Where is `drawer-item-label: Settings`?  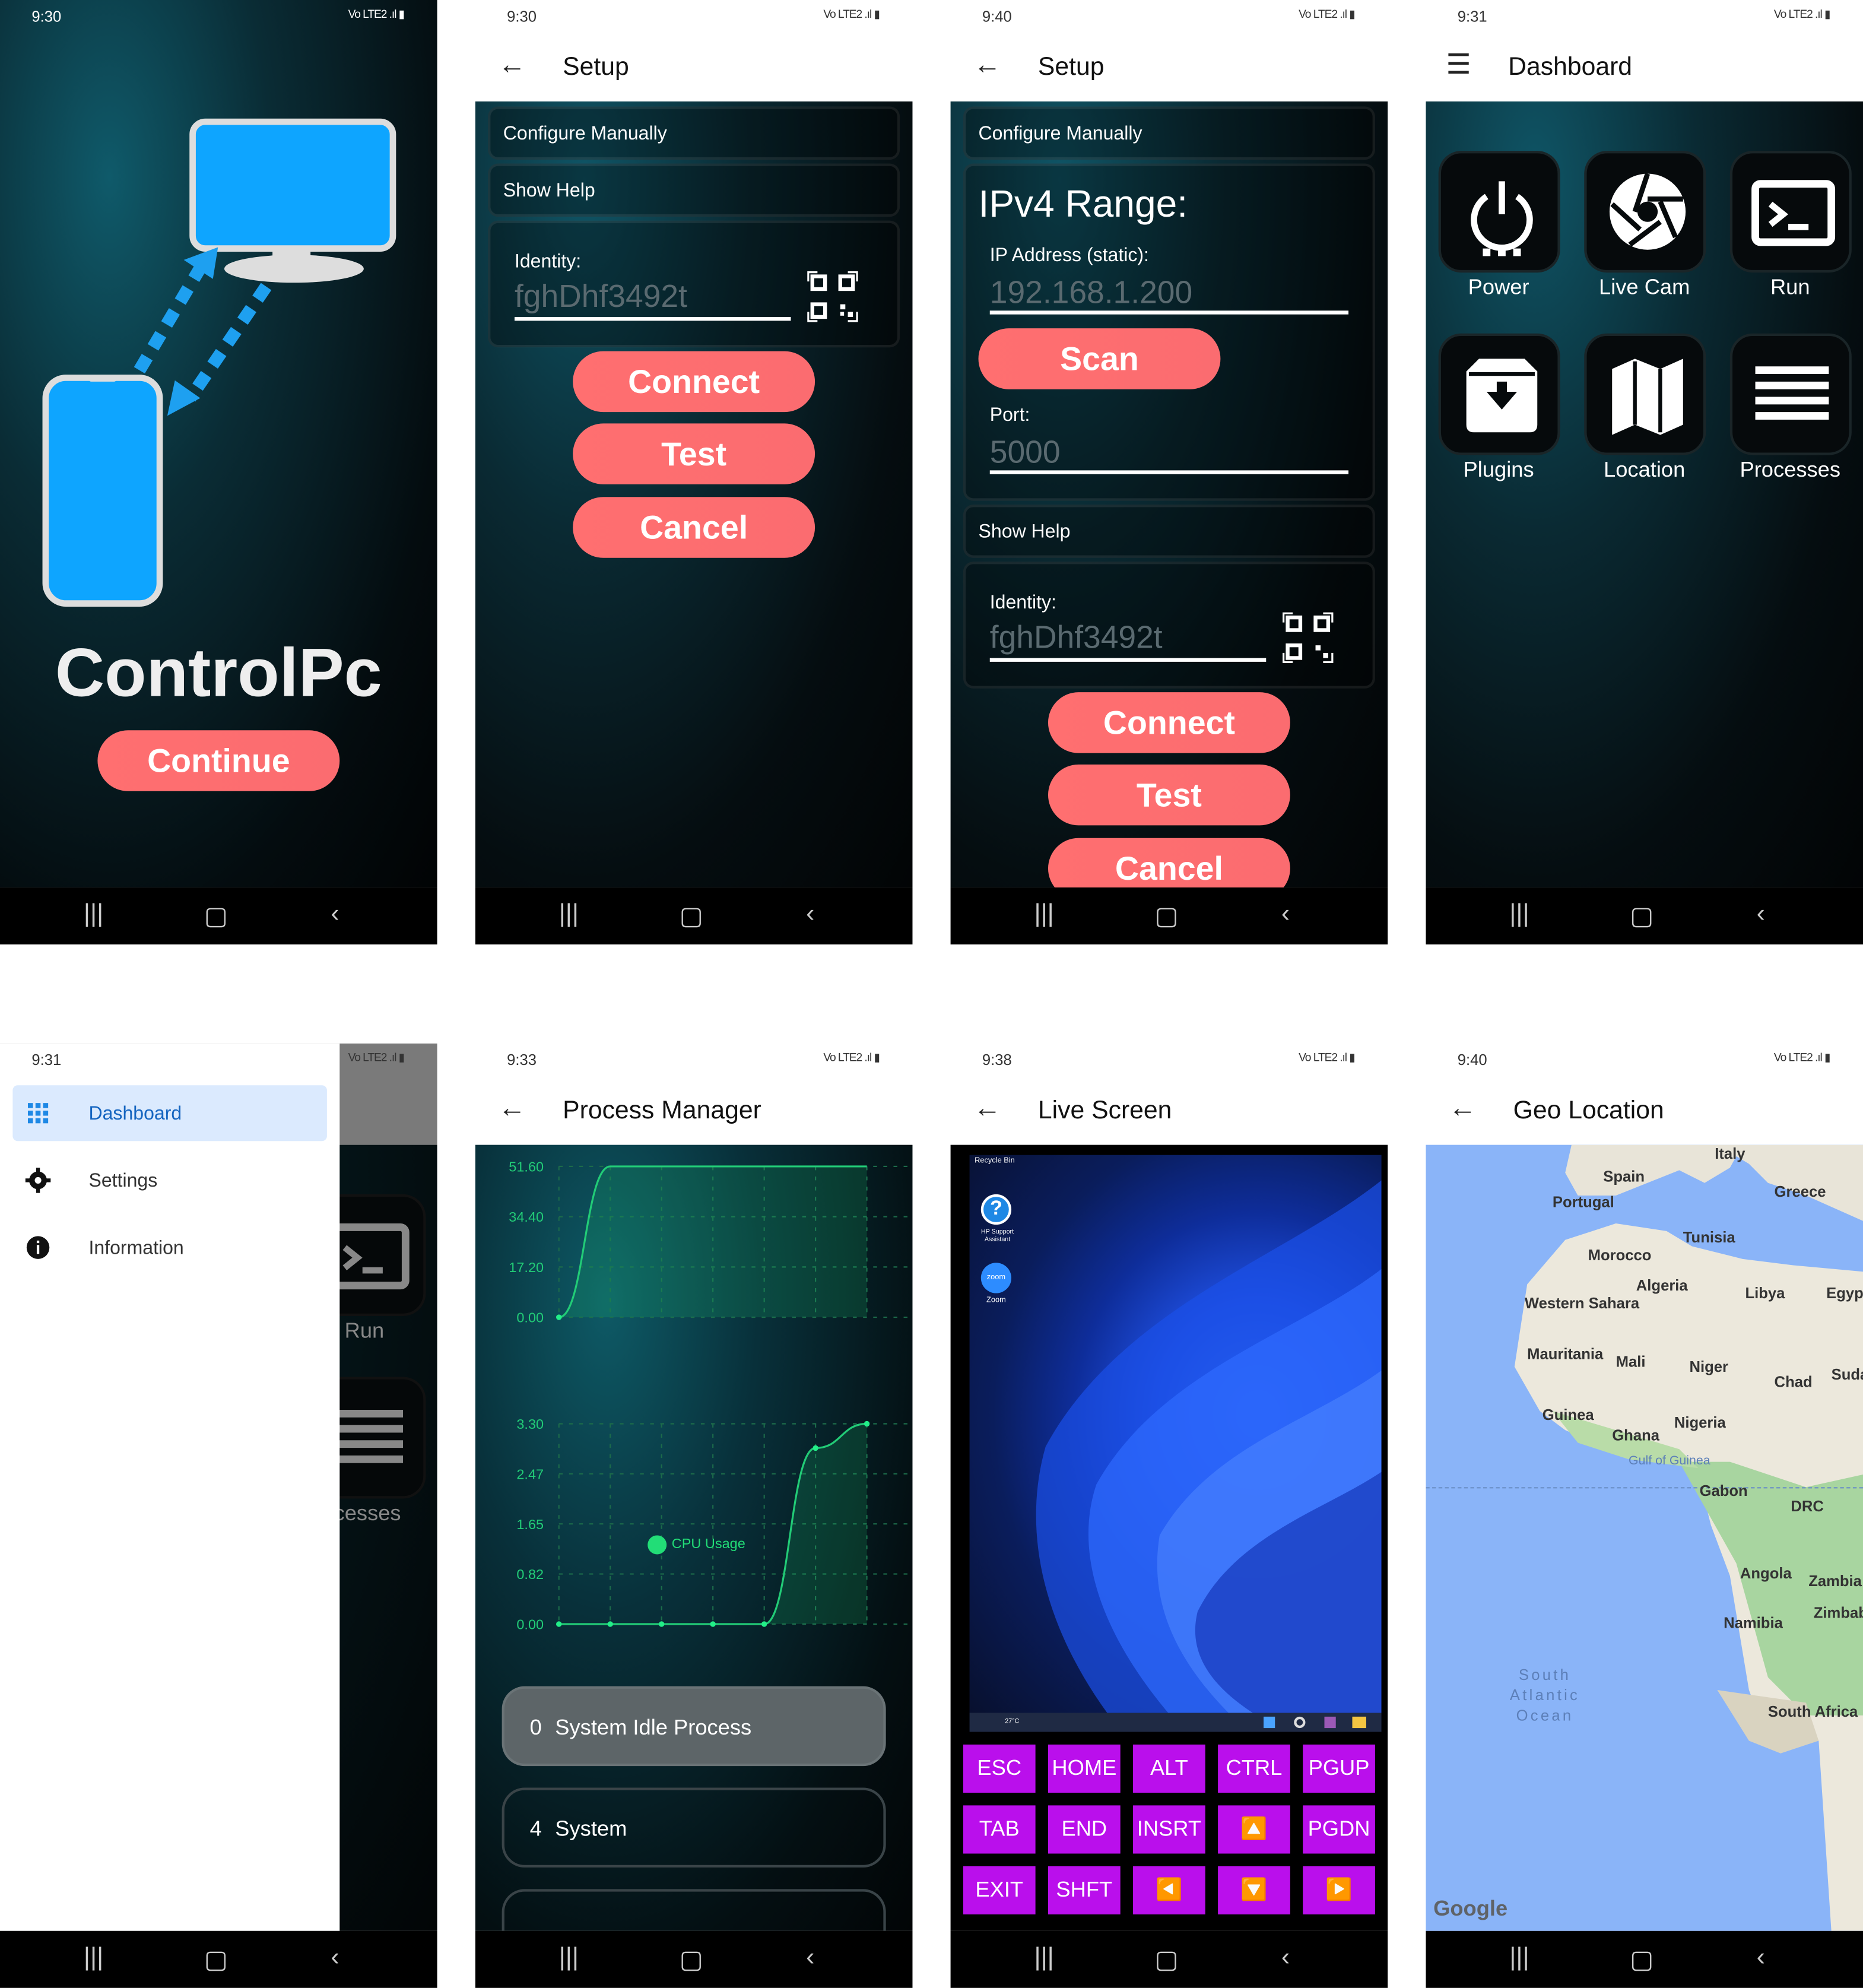
drawer-item-label: Settings is located at coordinates (123, 1181).